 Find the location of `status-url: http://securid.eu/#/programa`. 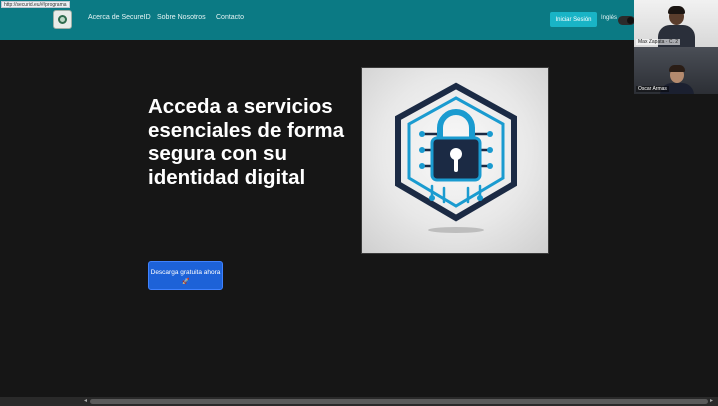

status-url: http://securid.eu/#/programa is located at coordinates (35, 4).